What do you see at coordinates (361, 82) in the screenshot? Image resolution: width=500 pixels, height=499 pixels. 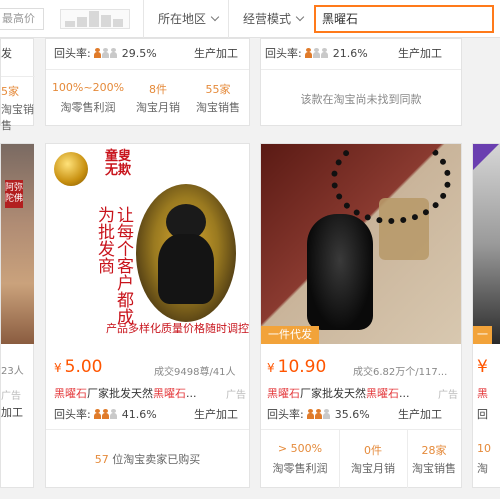 I see `product-card-b-top: 回头率: 21.6% 生产加工 该款在淘宝尚未找到同款` at bounding box center [361, 82].